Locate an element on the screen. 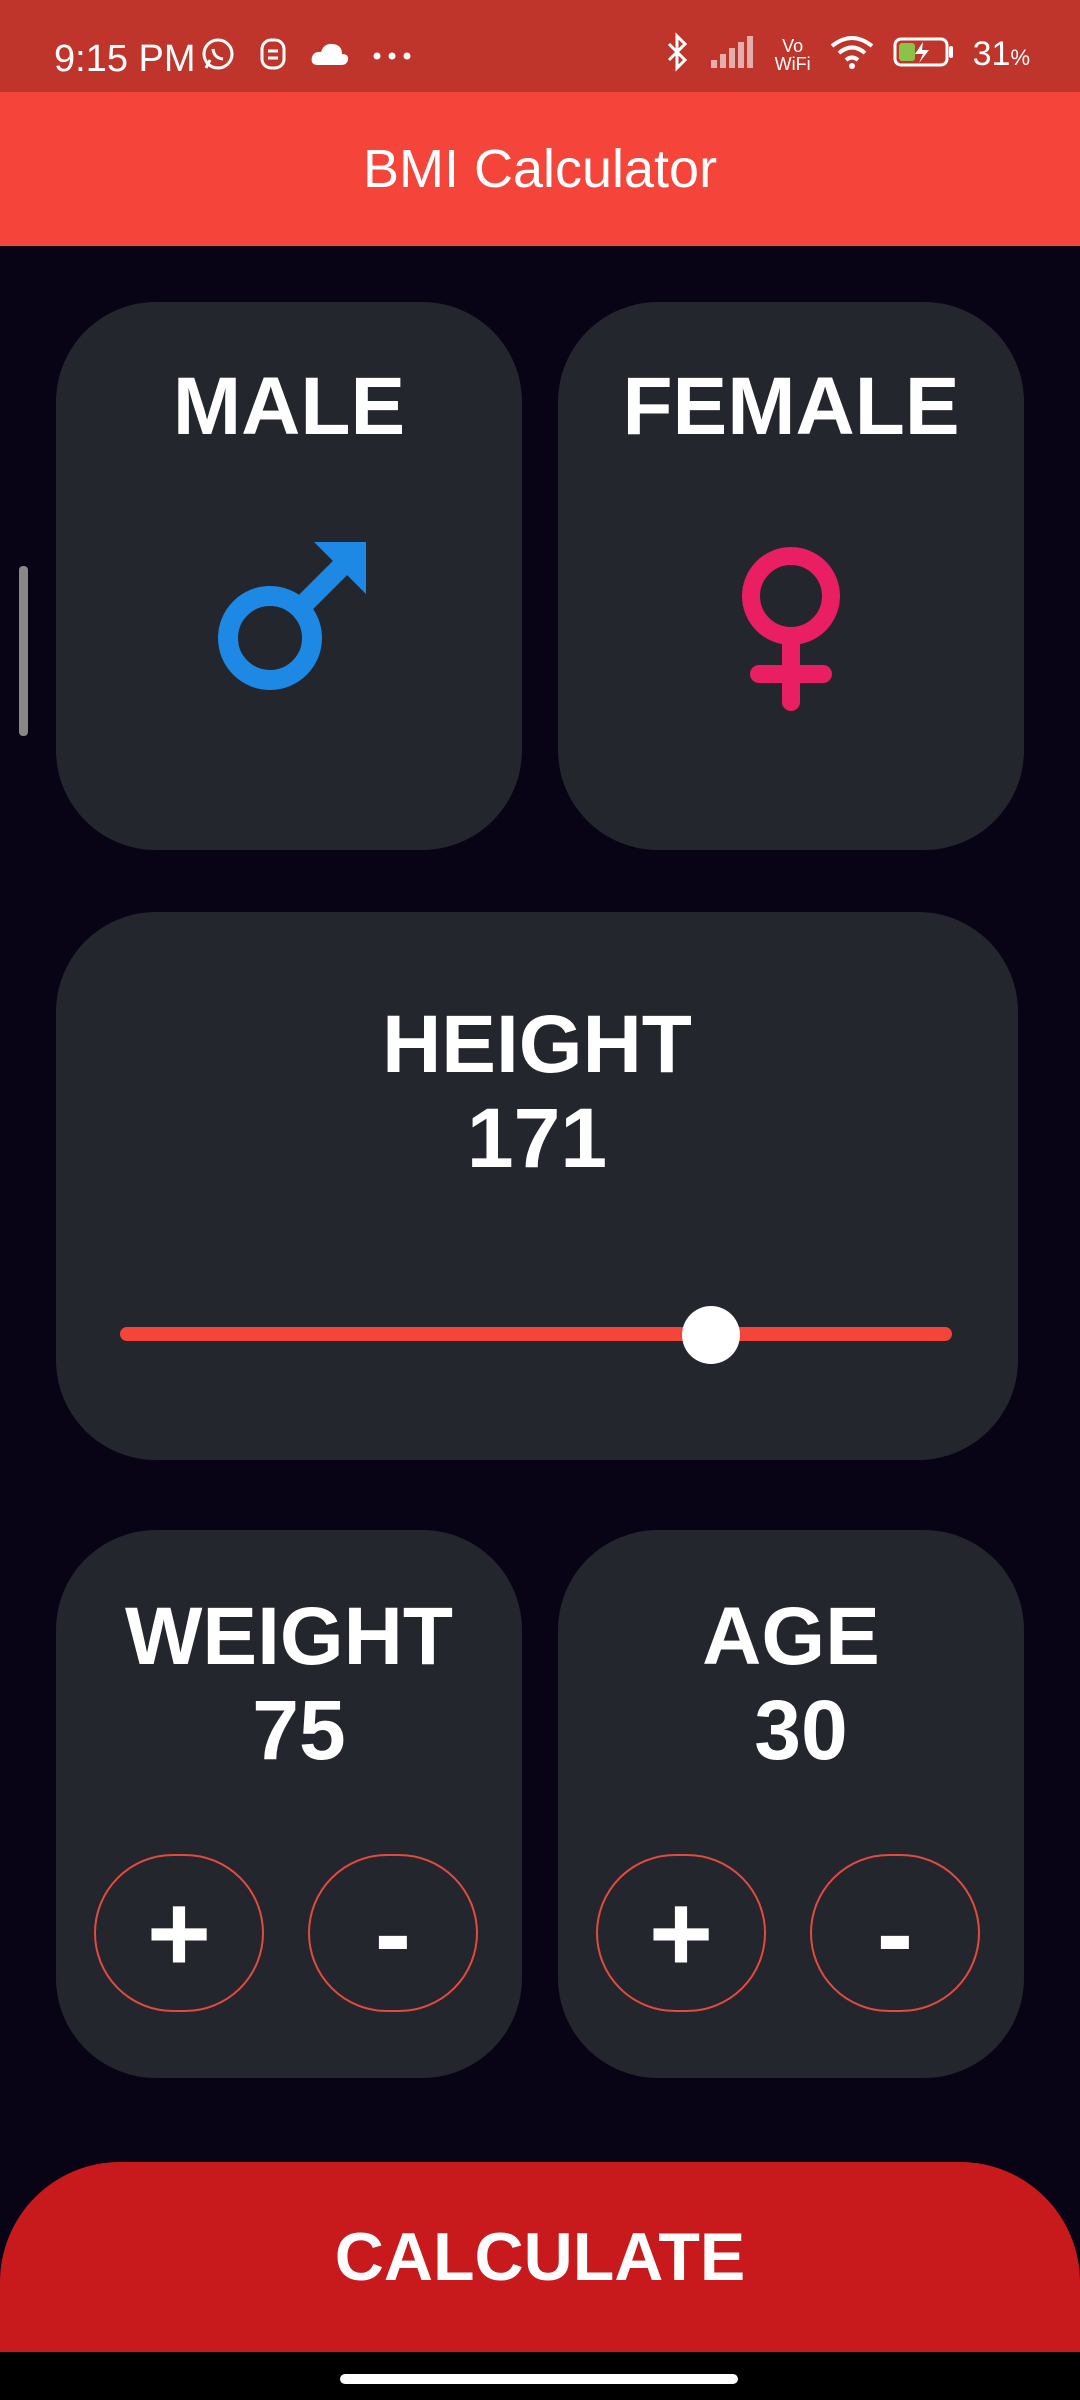  vowifi-bottom-label: WiFi is located at coordinates (792, 63).